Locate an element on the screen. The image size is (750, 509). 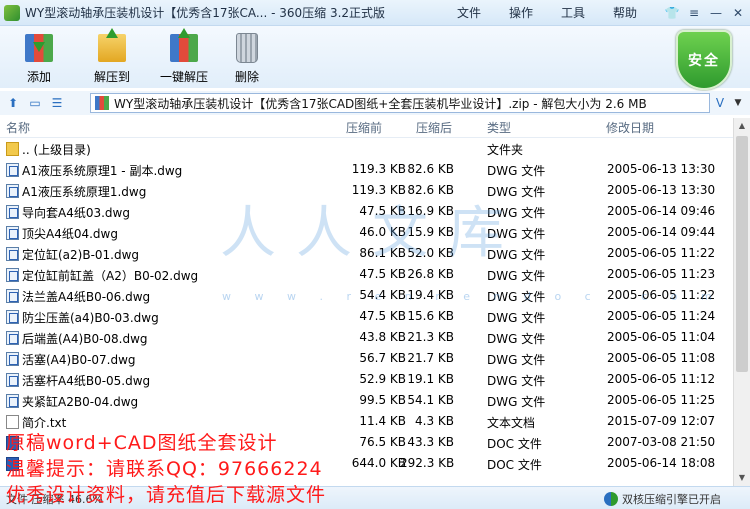
file-modified-date: 2005-06-14 18:08 is located at coordinates (661, 463).